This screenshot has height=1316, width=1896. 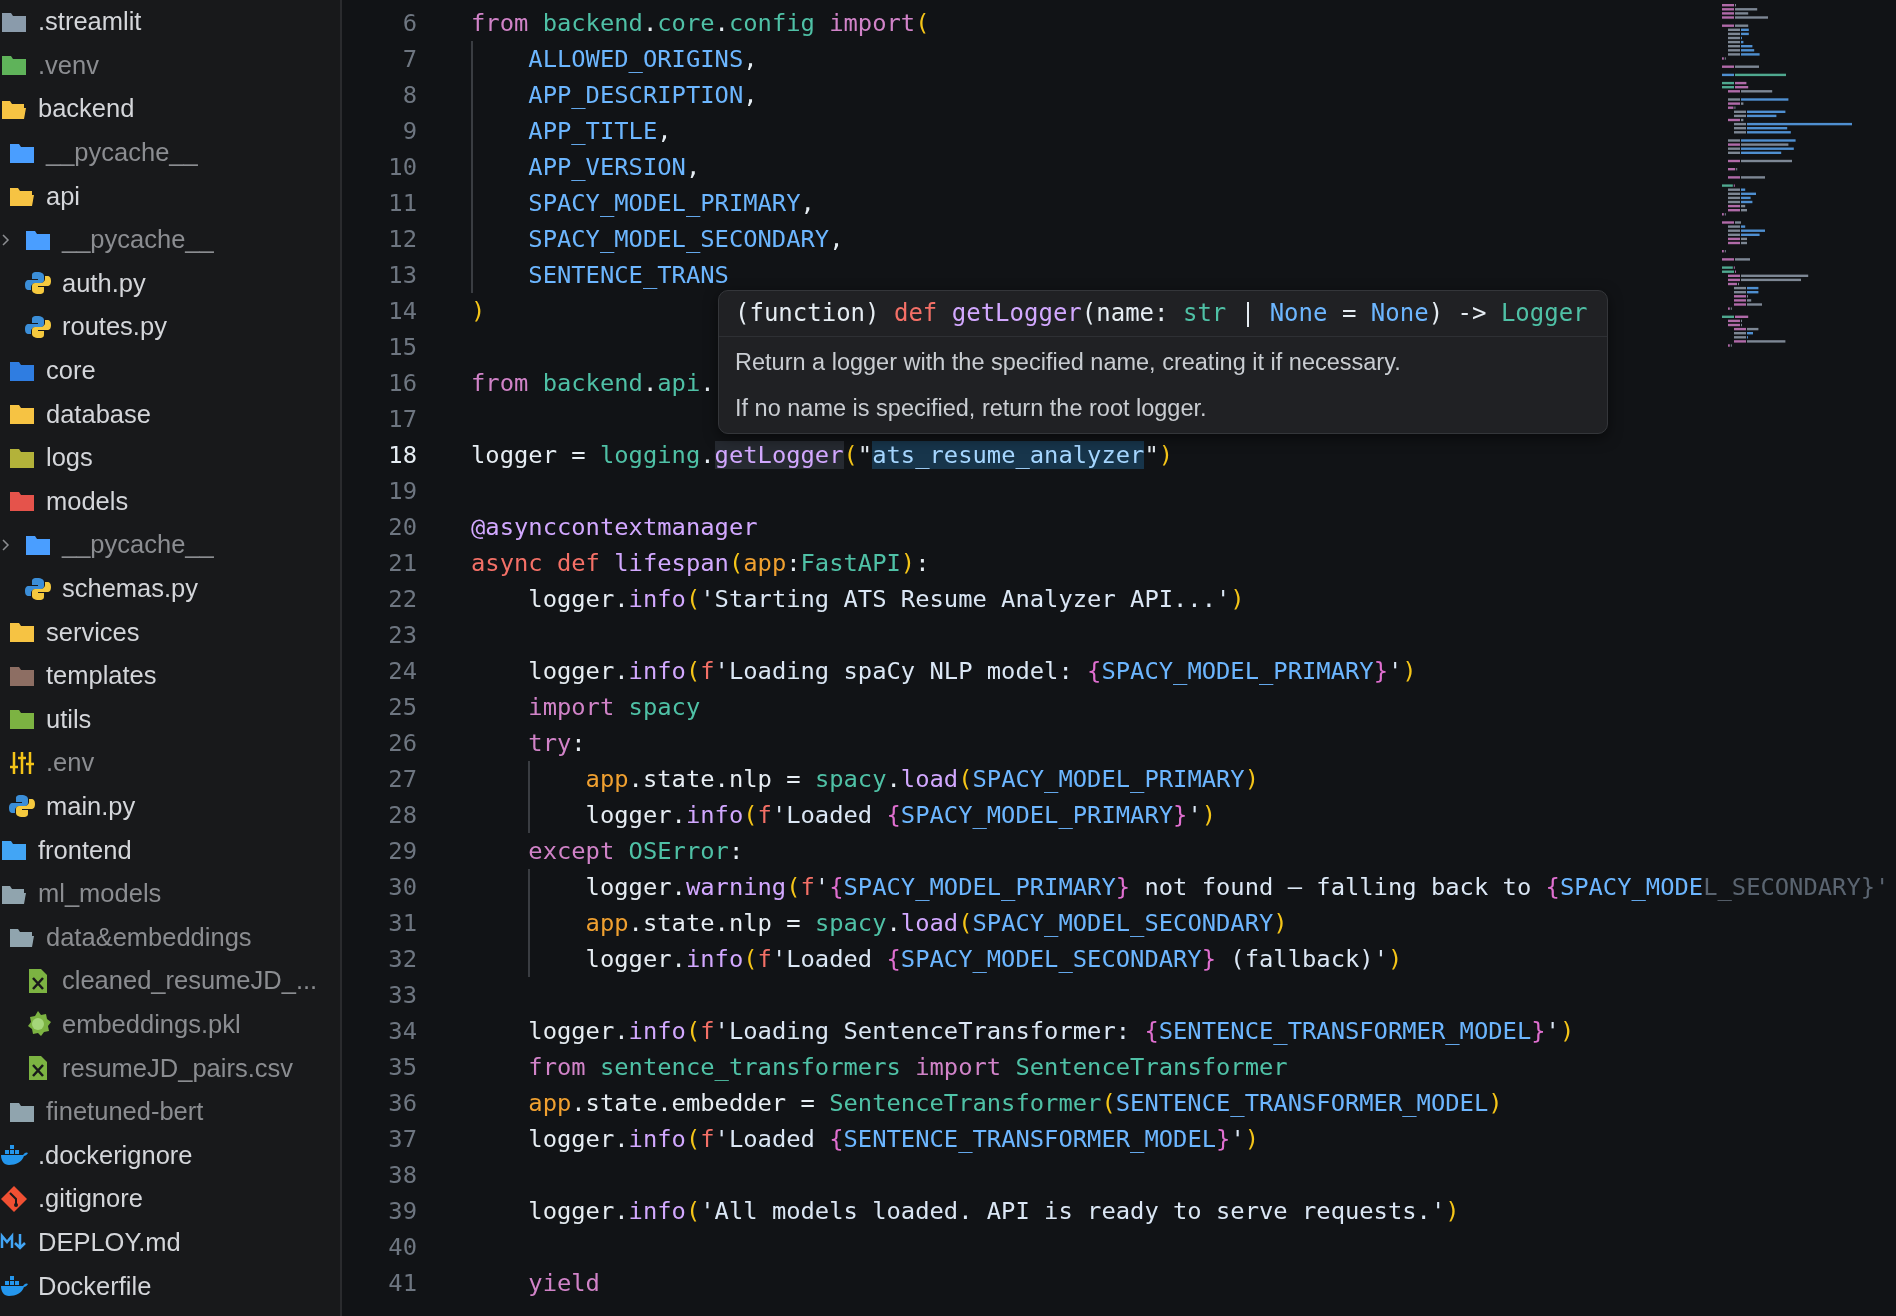 I want to click on line-number: 32, so click(x=402, y=959).